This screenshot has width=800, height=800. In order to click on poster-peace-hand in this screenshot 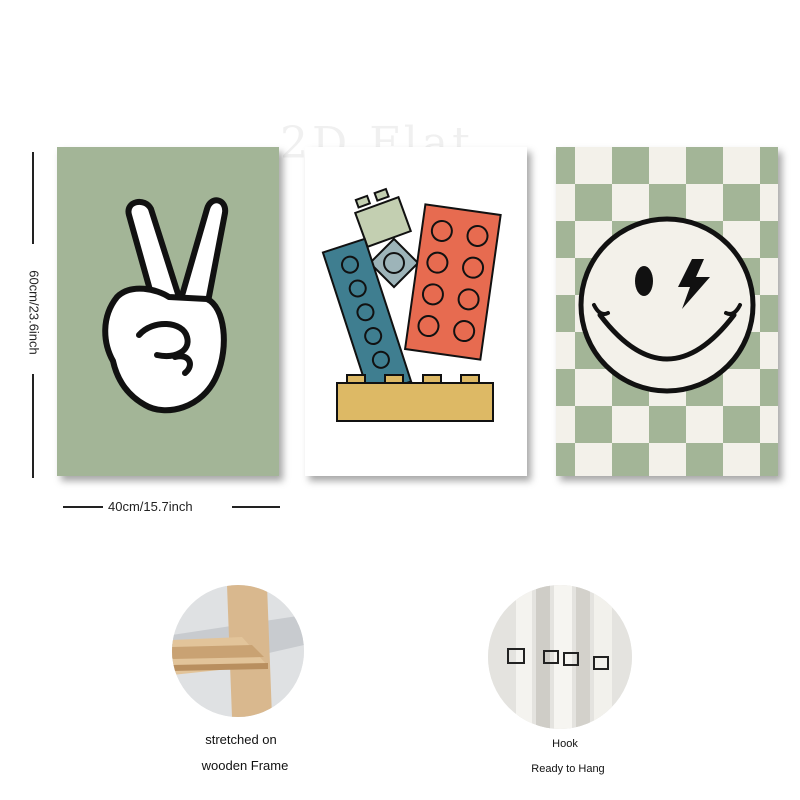, I will do `click(168, 311)`.